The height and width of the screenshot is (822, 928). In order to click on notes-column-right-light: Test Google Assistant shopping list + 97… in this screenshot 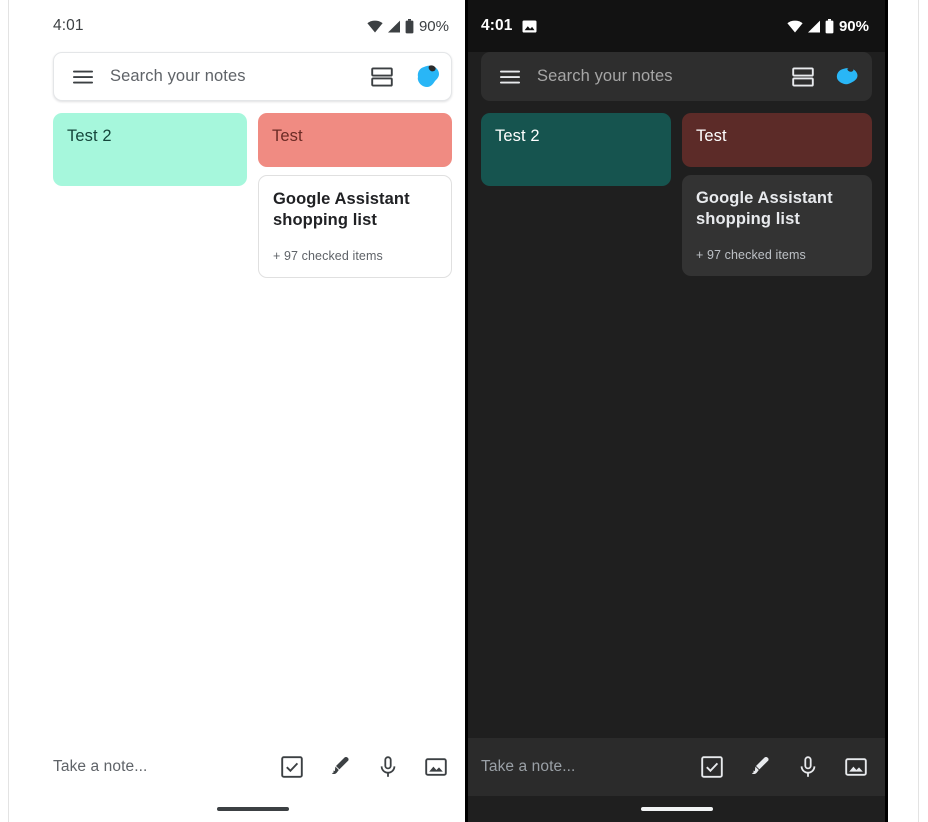, I will do `click(355, 195)`.